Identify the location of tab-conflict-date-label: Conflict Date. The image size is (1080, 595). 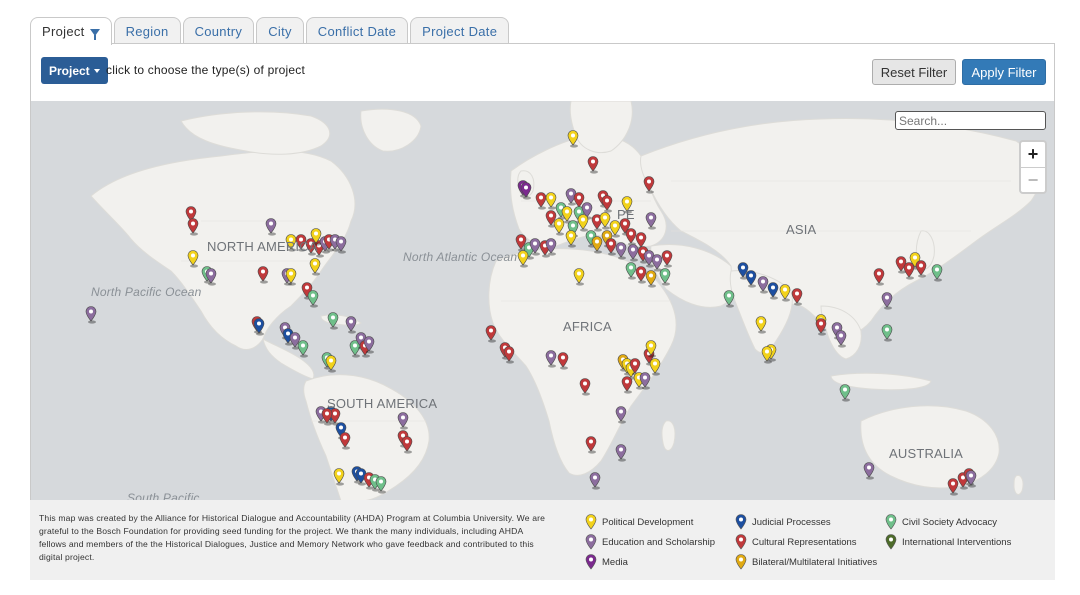
(357, 31).